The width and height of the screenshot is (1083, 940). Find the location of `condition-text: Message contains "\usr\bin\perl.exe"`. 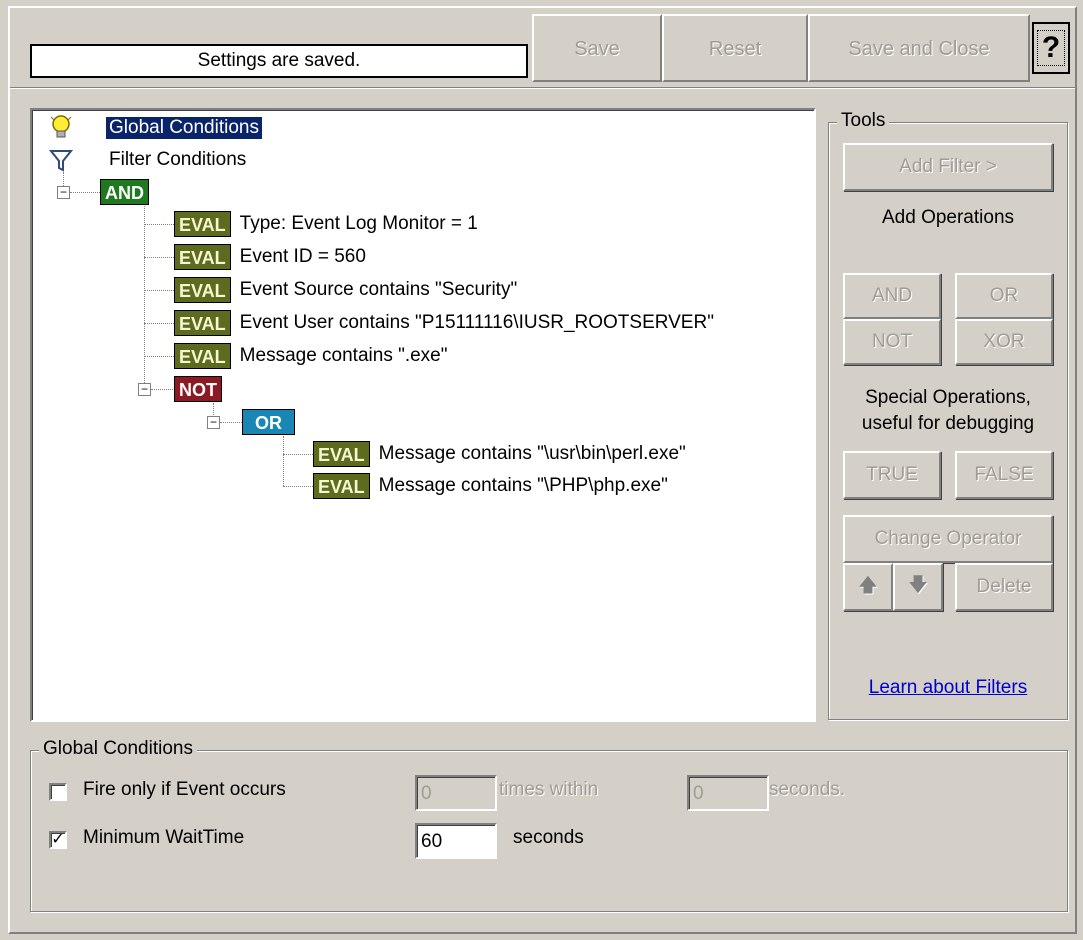

condition-text: Message contains "\usr\bin\perl.exe" is located at coordinates (532, 453).